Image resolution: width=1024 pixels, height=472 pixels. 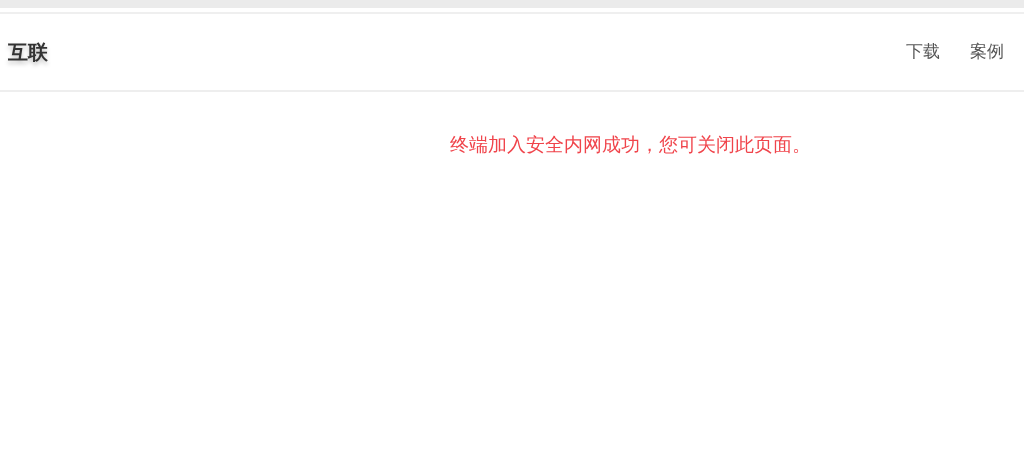 What do you see at coordinates (923, 52) in the screenshot?
I see `nav-link: 下载` at bounding box center [923, 52].